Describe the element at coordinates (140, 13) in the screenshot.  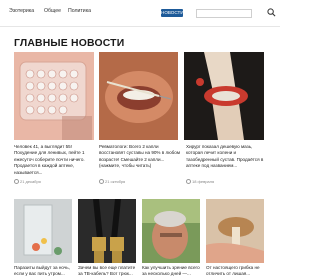
I see `top-navbar: Эзотерика Общее Политика НОВОСТИ` at that location.